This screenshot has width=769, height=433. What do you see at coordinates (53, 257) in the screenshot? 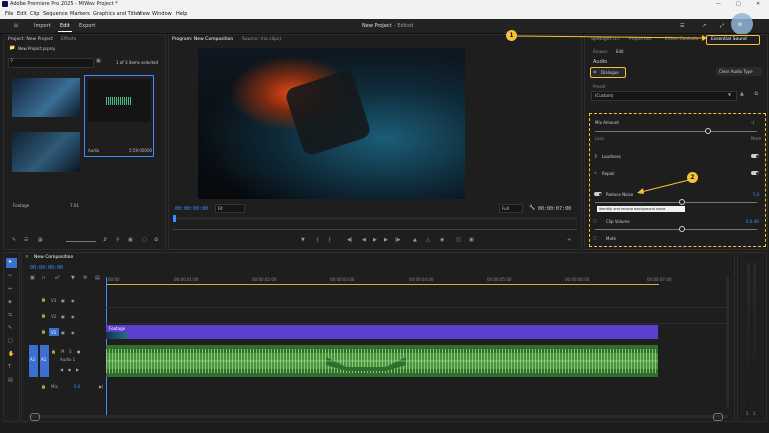
I see `tab-timeline-sequence: New Composition` at bounding box center [53, 257].